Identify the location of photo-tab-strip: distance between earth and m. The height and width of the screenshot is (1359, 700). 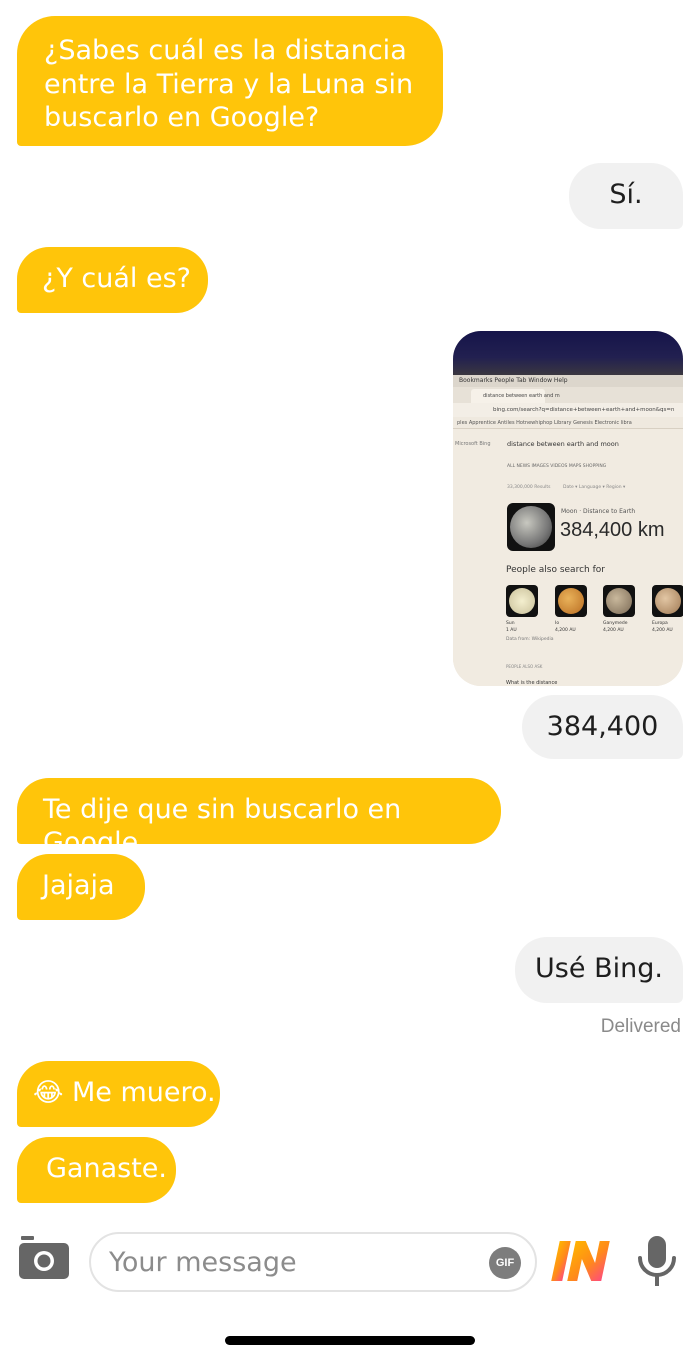
(568, 395).